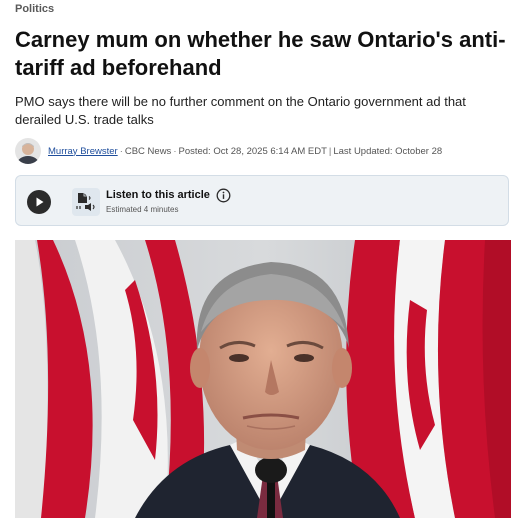  Describe the element at coordinates (28, 151) in the screenshot. I see `author-avatar` at that location.